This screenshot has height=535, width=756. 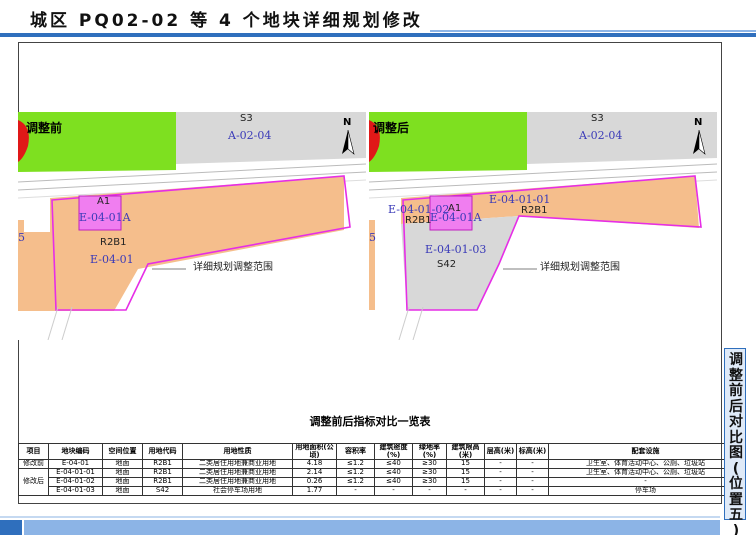 I want to click on table-header: 用地代码, so click(x=162, y=451).